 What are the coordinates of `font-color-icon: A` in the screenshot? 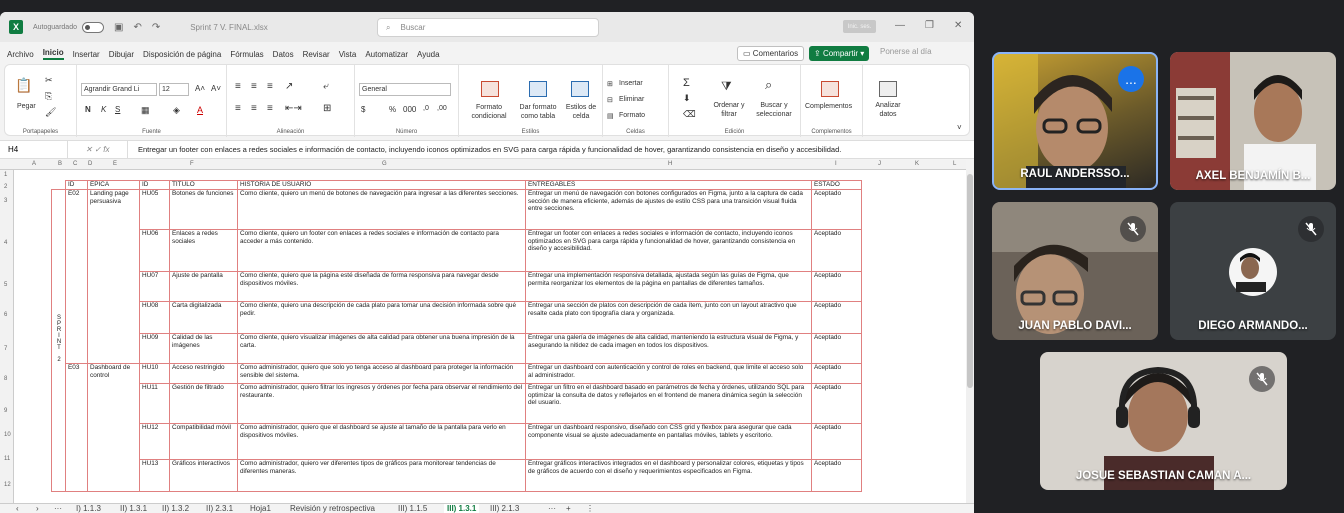 It's located at (200, 110).